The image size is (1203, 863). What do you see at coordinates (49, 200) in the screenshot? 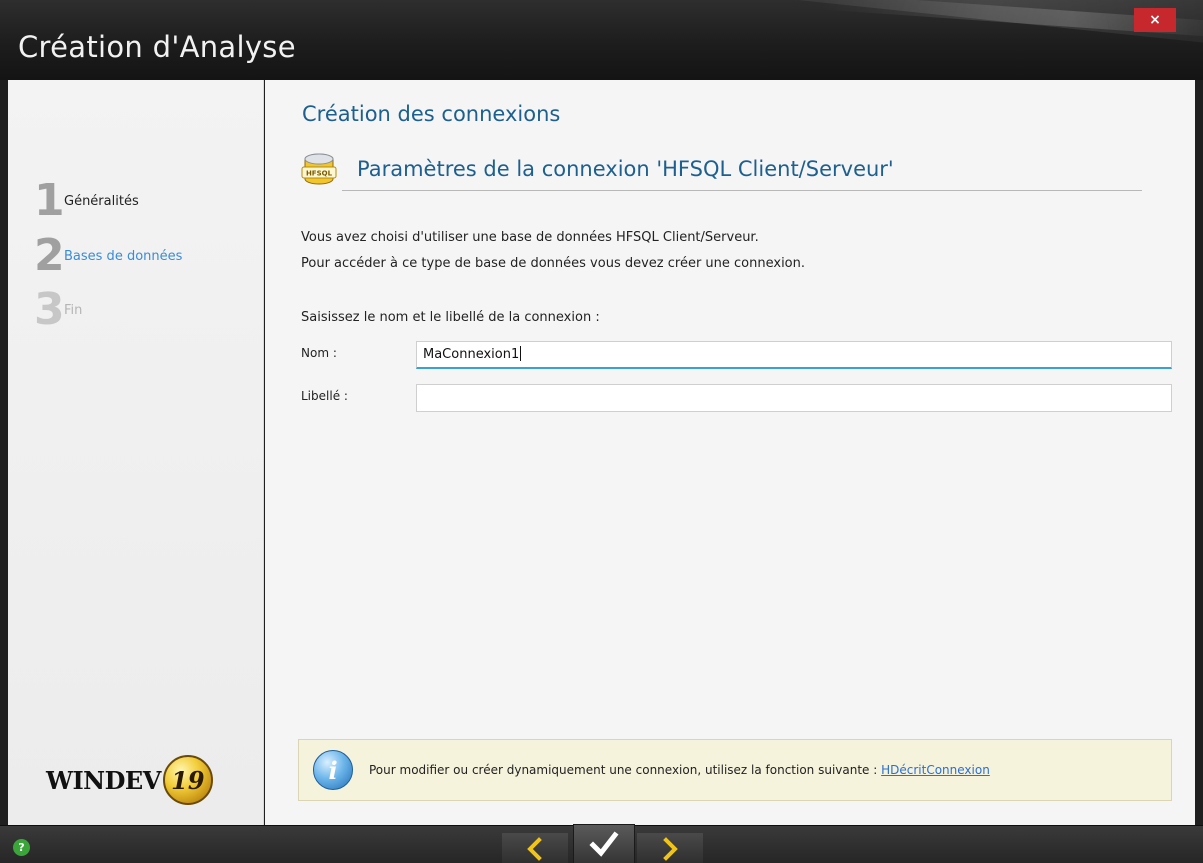
I see `step-number: 1` at bounding box center [49, 200].